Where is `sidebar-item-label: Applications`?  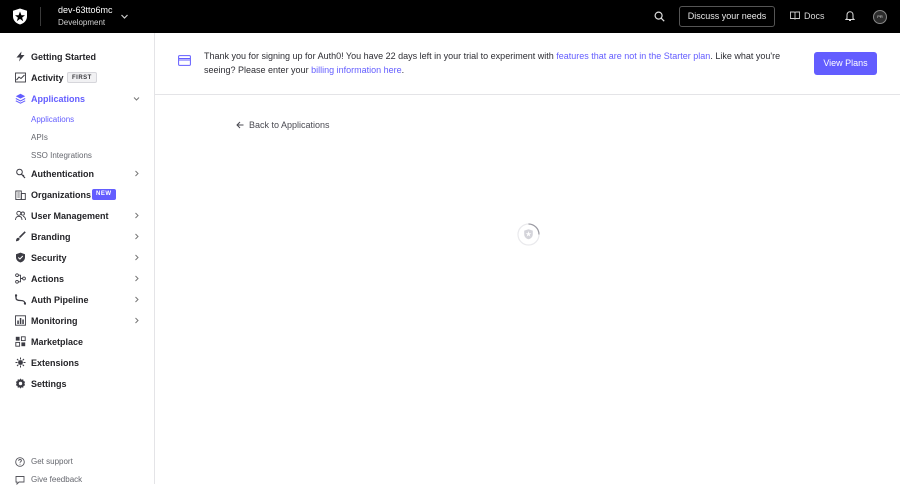 sidebar-item-label: Applications is located at coordinates (58, 99).